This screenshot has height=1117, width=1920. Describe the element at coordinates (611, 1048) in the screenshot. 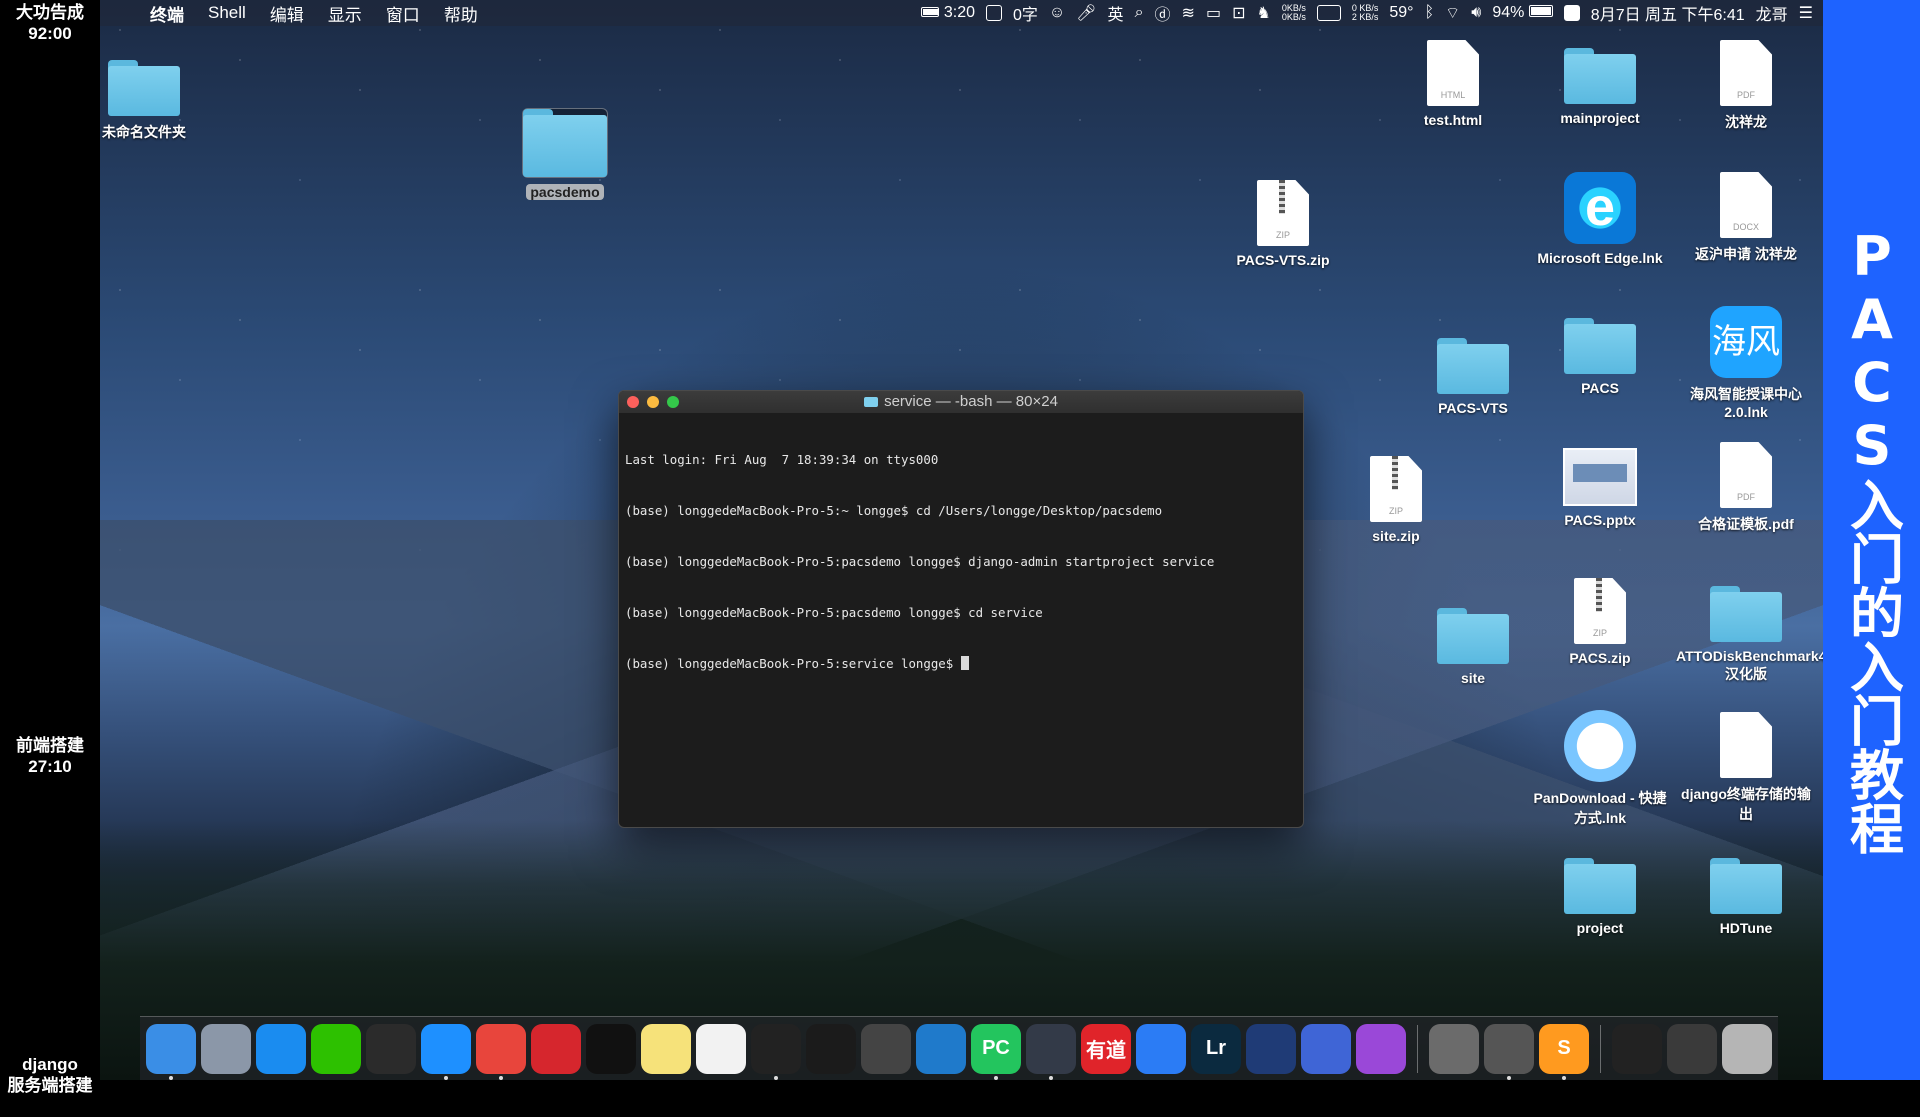

I see `dock-qq-icon` at that location.